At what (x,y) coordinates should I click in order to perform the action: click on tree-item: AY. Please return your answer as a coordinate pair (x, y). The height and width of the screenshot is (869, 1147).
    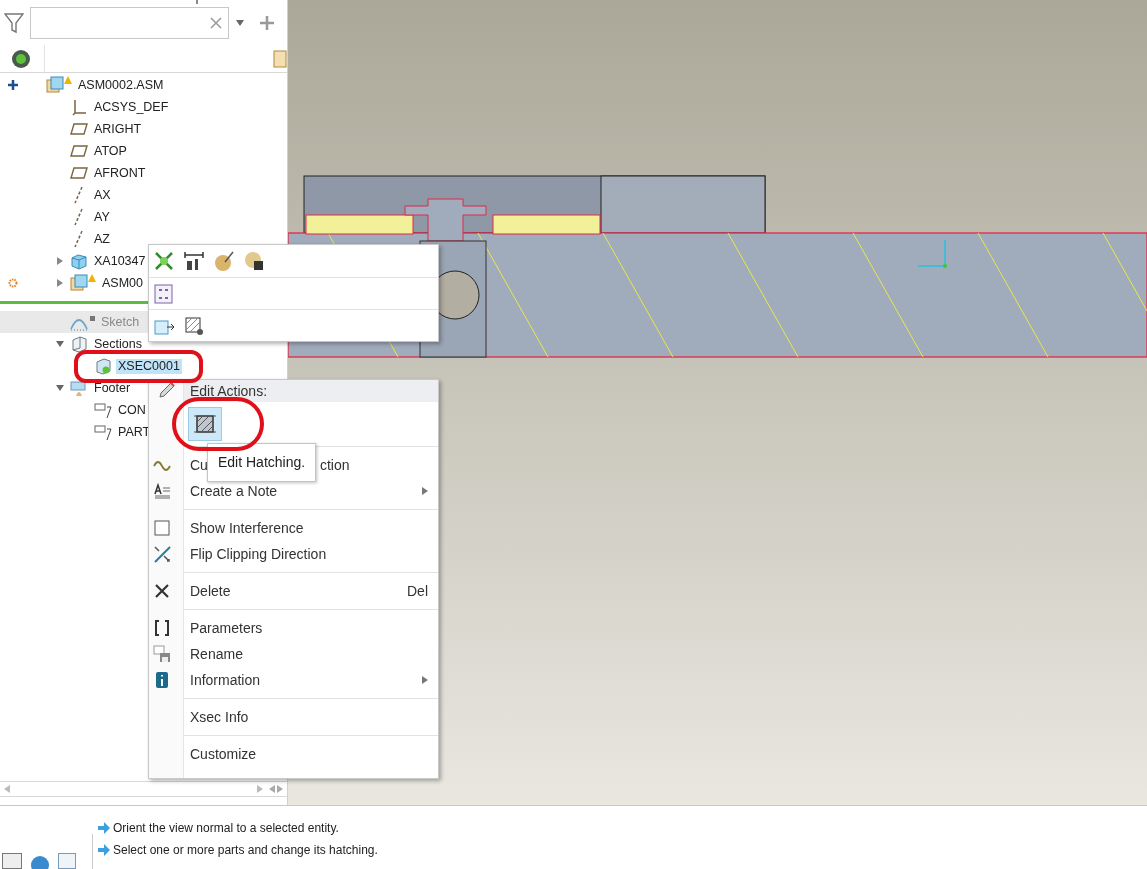
    Looking at the image, I should click on (102, 217).